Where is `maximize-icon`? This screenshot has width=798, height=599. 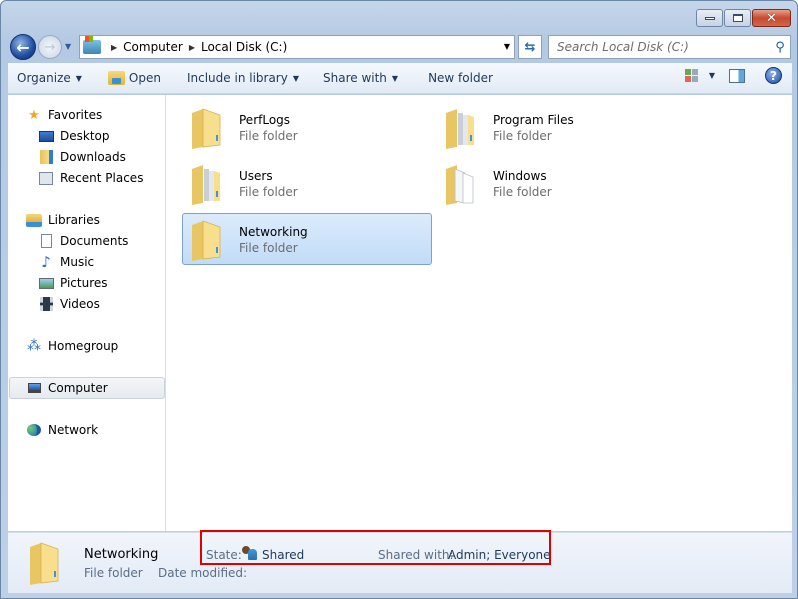 maximize-icon is located at coordinates (737, 18).